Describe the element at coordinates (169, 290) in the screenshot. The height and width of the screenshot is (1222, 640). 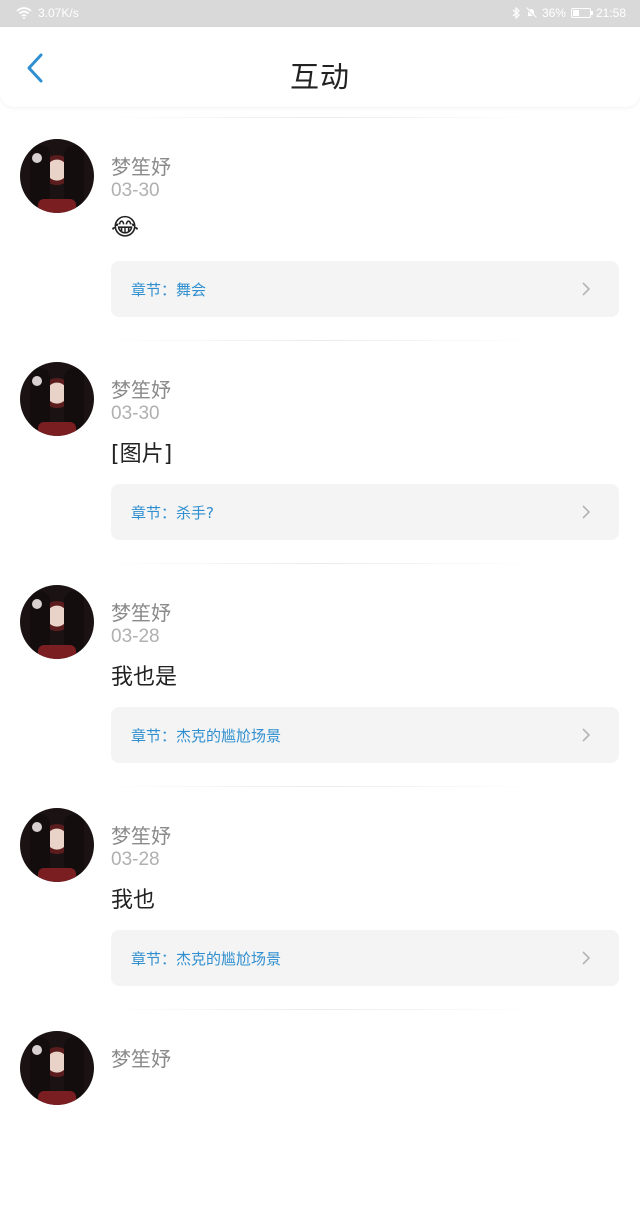
I see `chapter-label: 章节：舞会` at that location.